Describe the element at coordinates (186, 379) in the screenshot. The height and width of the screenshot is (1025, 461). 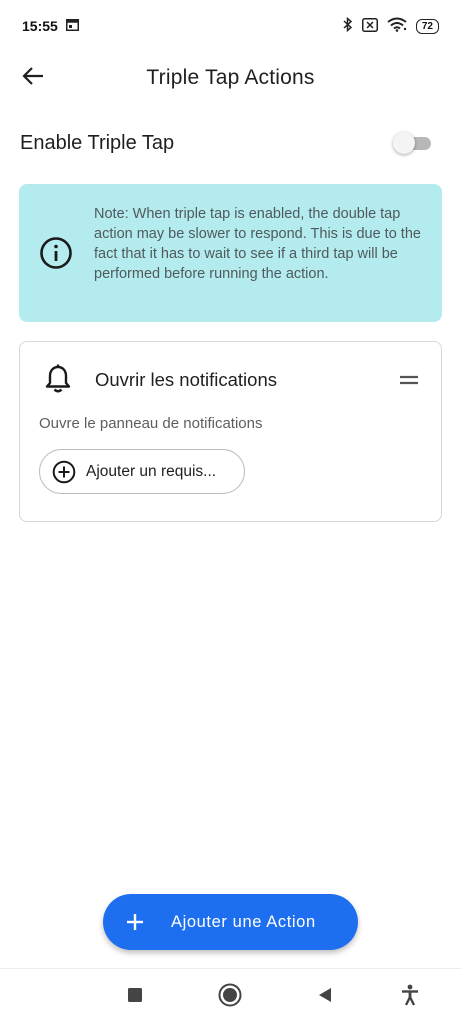
I see `action-title: Ouvrir les notifications` at that location.